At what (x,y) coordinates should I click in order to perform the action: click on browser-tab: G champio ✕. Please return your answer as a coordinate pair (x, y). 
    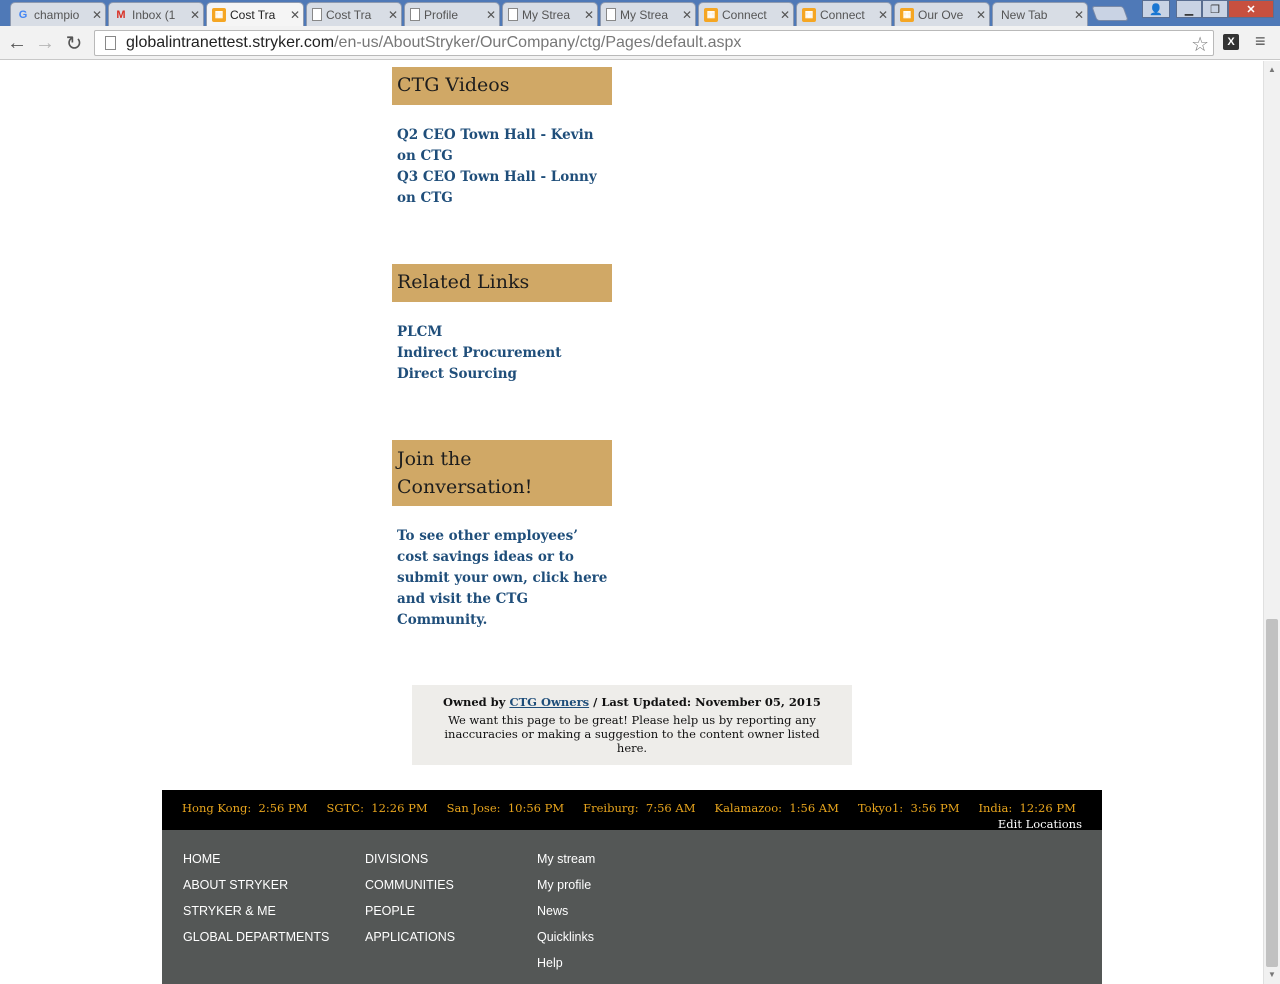
    Looking at the image, I should click on (58, 14).